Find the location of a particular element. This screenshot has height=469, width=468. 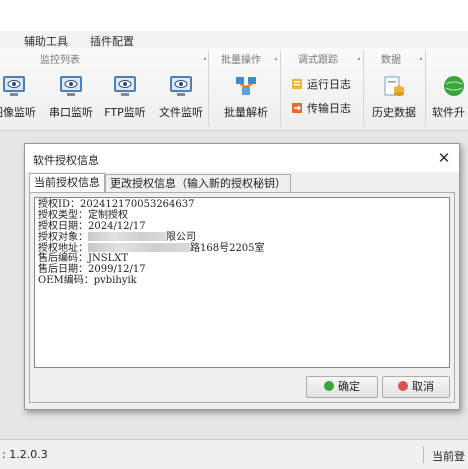

image-monitor-label: 图像监听 is located at coordinates (18, 112).